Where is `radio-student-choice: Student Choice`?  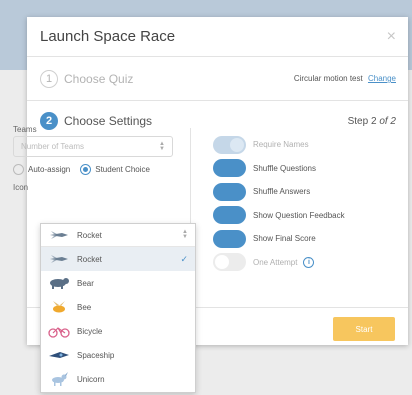
radio-student-choice: Student Choice is located at coordinates (115, 169).